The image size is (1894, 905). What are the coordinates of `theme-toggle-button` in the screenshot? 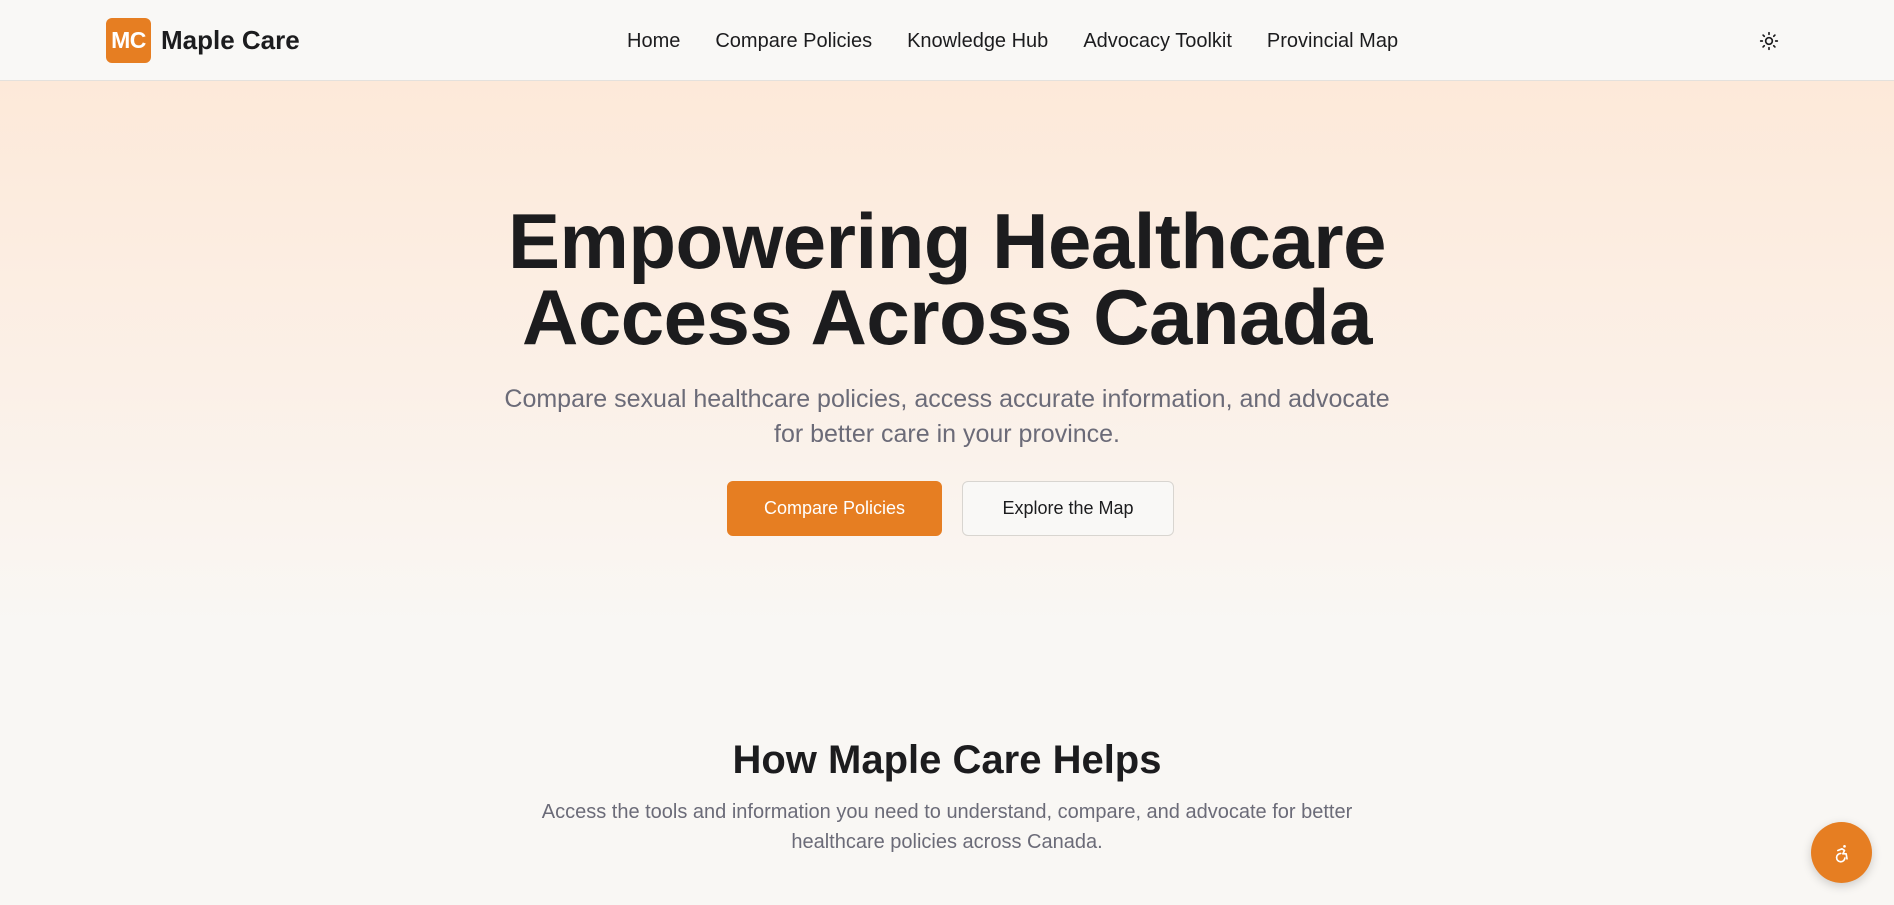 It's located at (1769, 41).